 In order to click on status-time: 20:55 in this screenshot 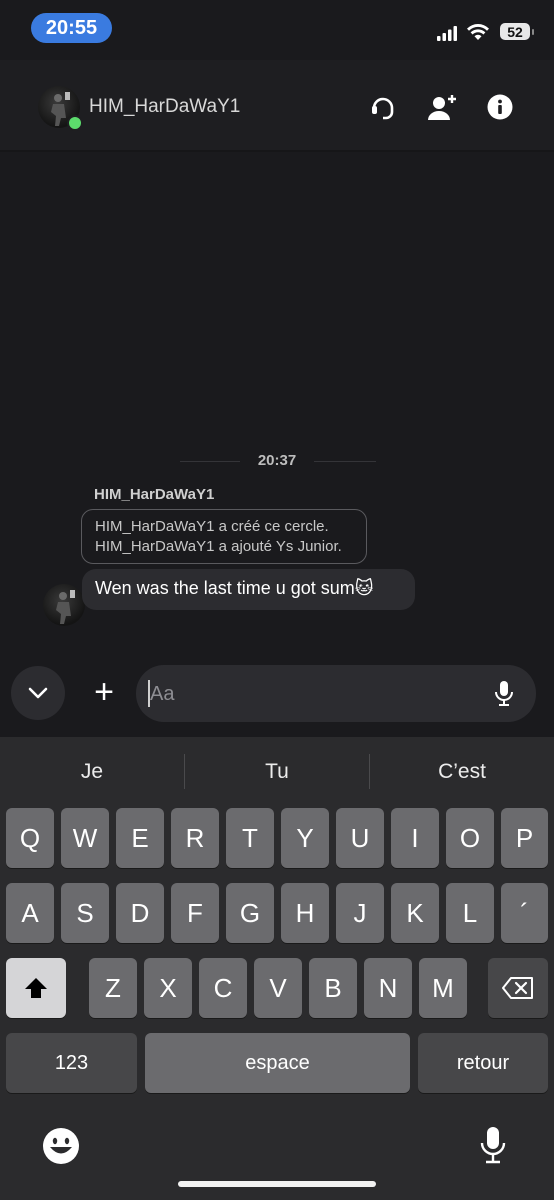, I will do `click(71, 28)`.